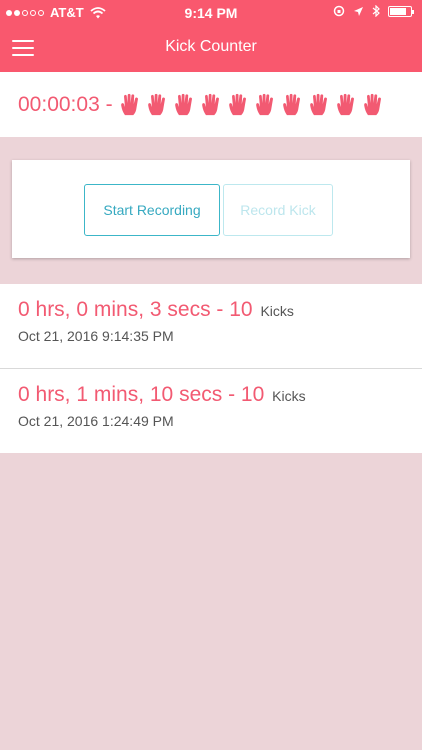 The height and width of the screenshot is (750, 422). I want to click on status-bar: AT&T 9:14 PM, so click(211, 13).